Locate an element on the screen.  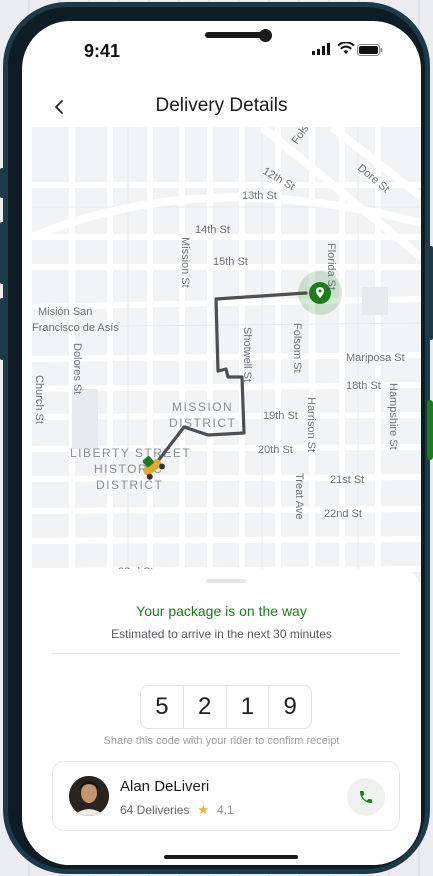
call-rider-button is located at coordinates (366, 797).